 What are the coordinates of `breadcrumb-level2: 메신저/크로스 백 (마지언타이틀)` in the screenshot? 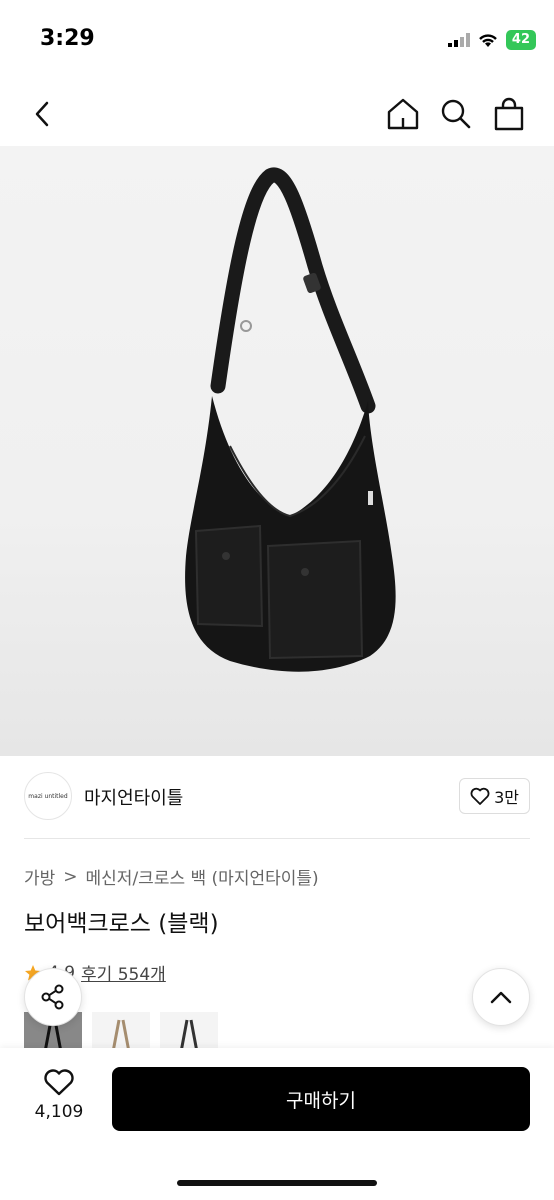 It's located at (202, 876).